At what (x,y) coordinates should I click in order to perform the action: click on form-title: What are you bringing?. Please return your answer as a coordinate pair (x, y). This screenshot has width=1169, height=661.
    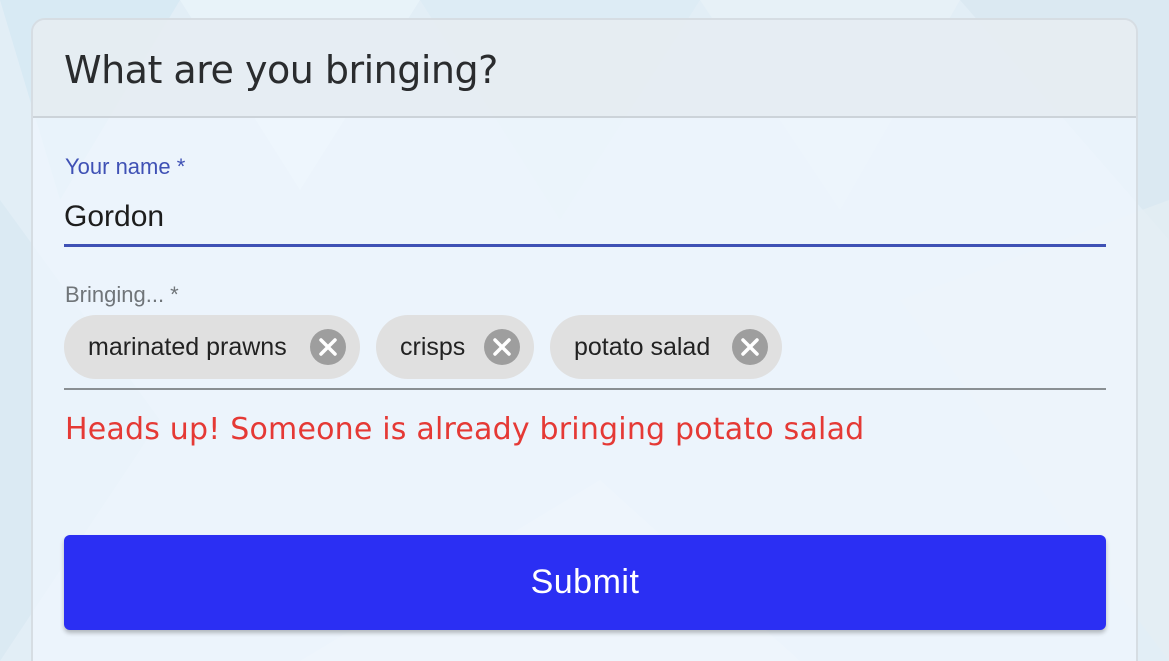
    Looking at the image, I should click on (281, 70).